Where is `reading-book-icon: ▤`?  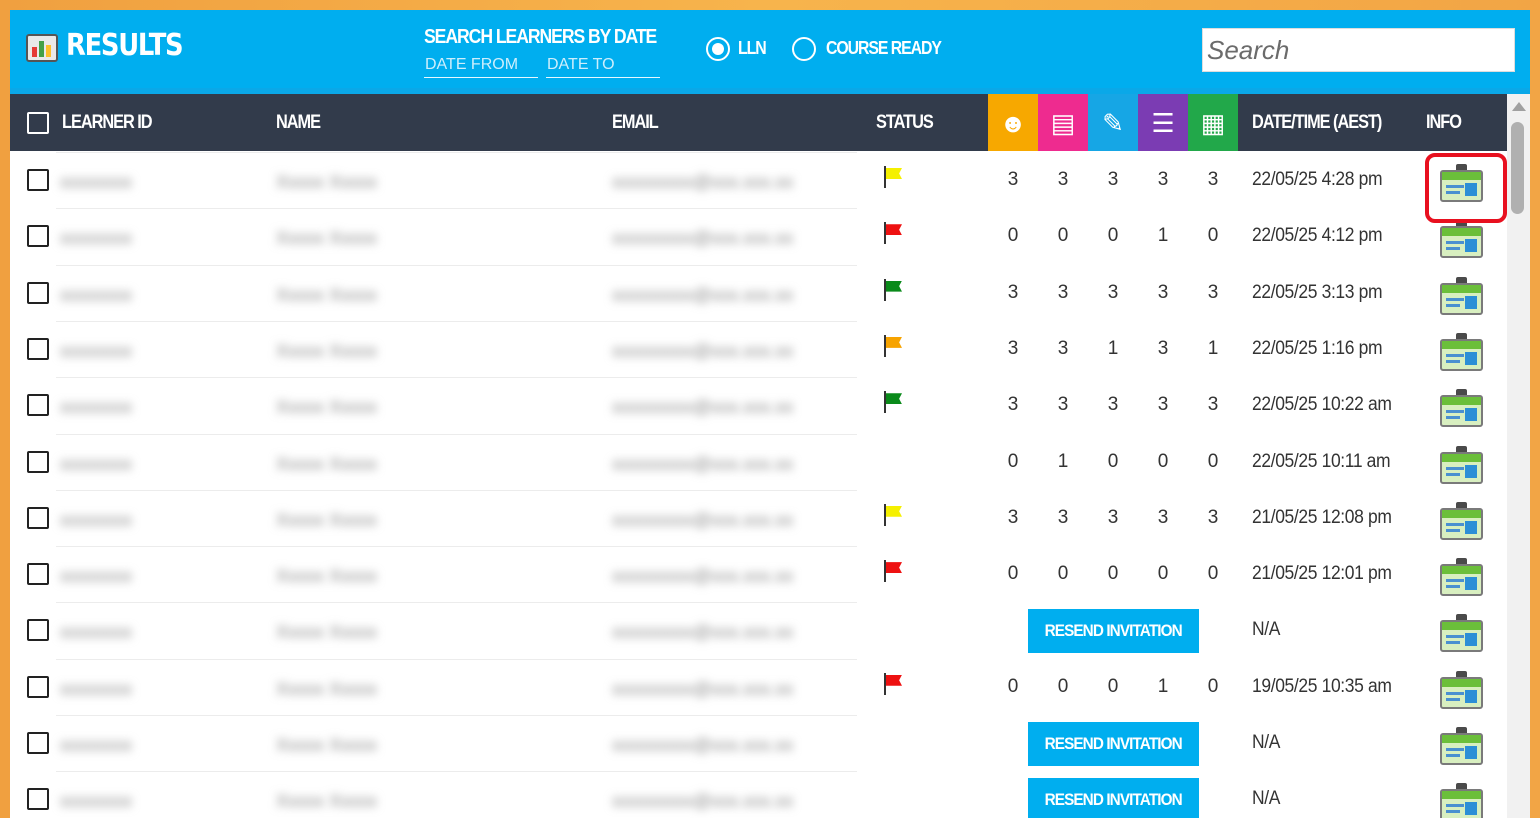
reading-book-icon: ▤ is located at coordinates (1063, 122).